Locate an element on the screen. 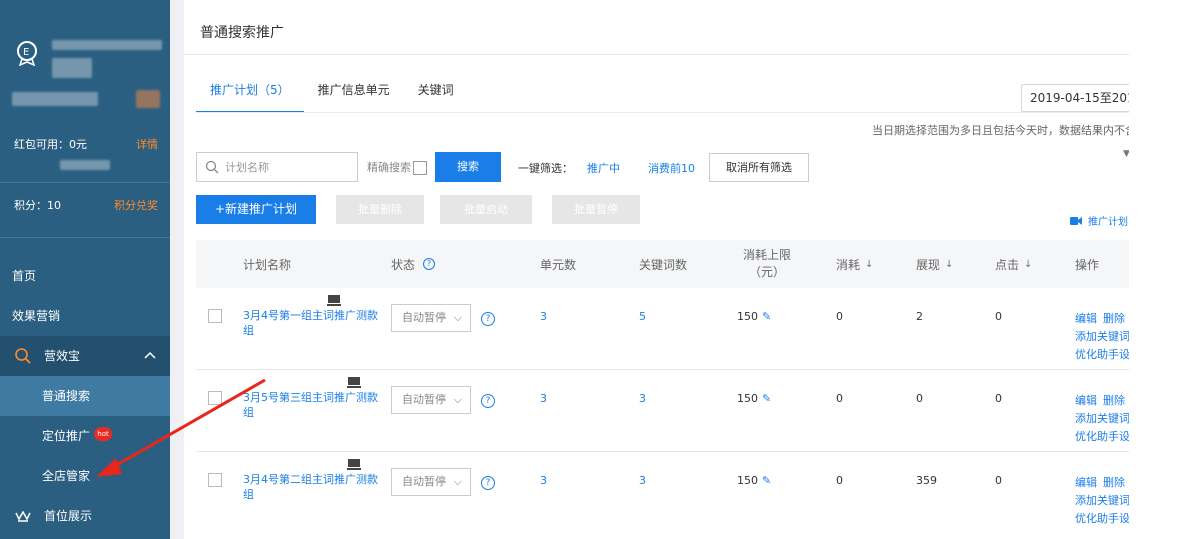 Image resolution: width=1200 pixels, height=539 pixels. filter-promoting-link: 推广中 is located at coordinates (603, 168).